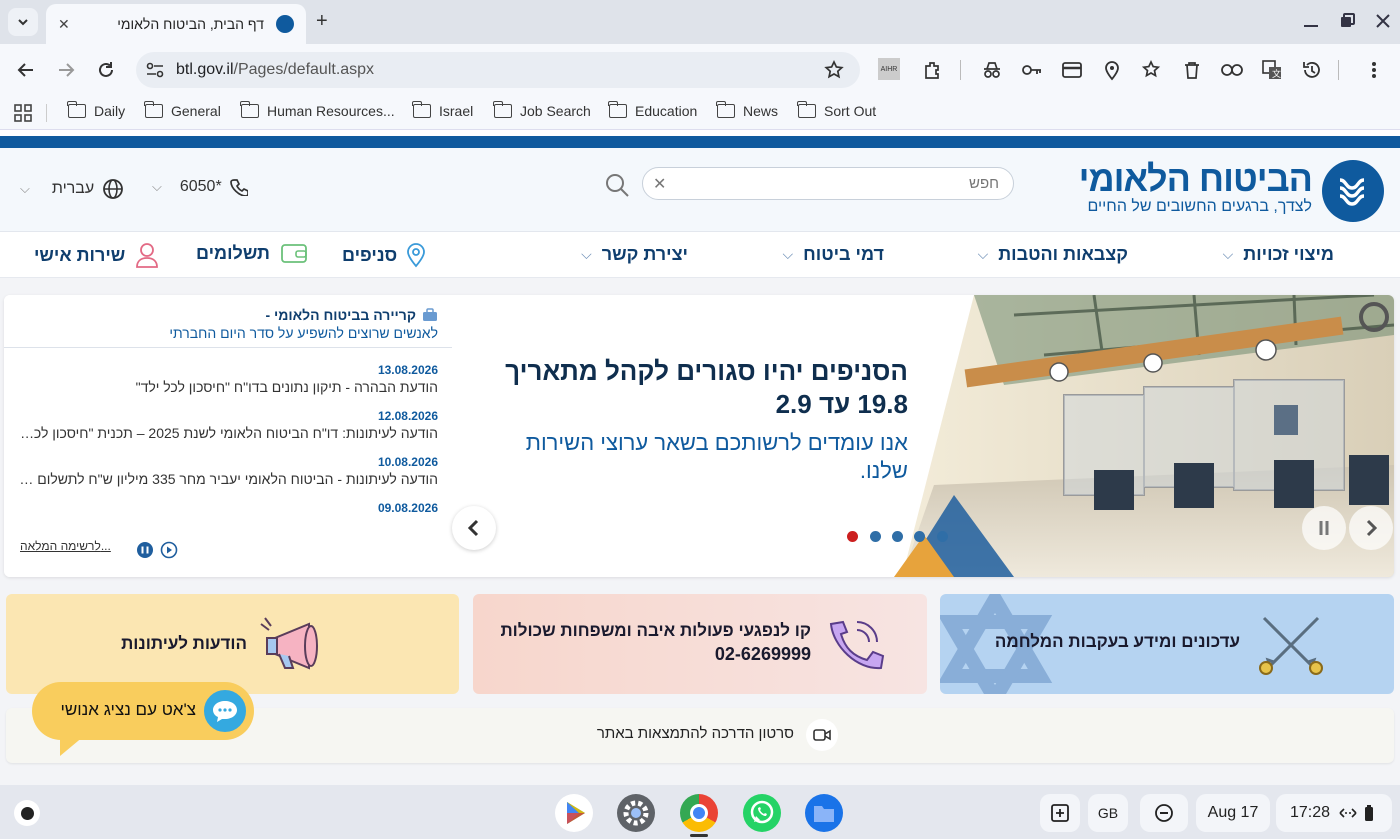 The width and height of the screenshot is (1400, 839). I want to click on nav-rights: מיצוי זכויות ⌵, so click(1278, 254).